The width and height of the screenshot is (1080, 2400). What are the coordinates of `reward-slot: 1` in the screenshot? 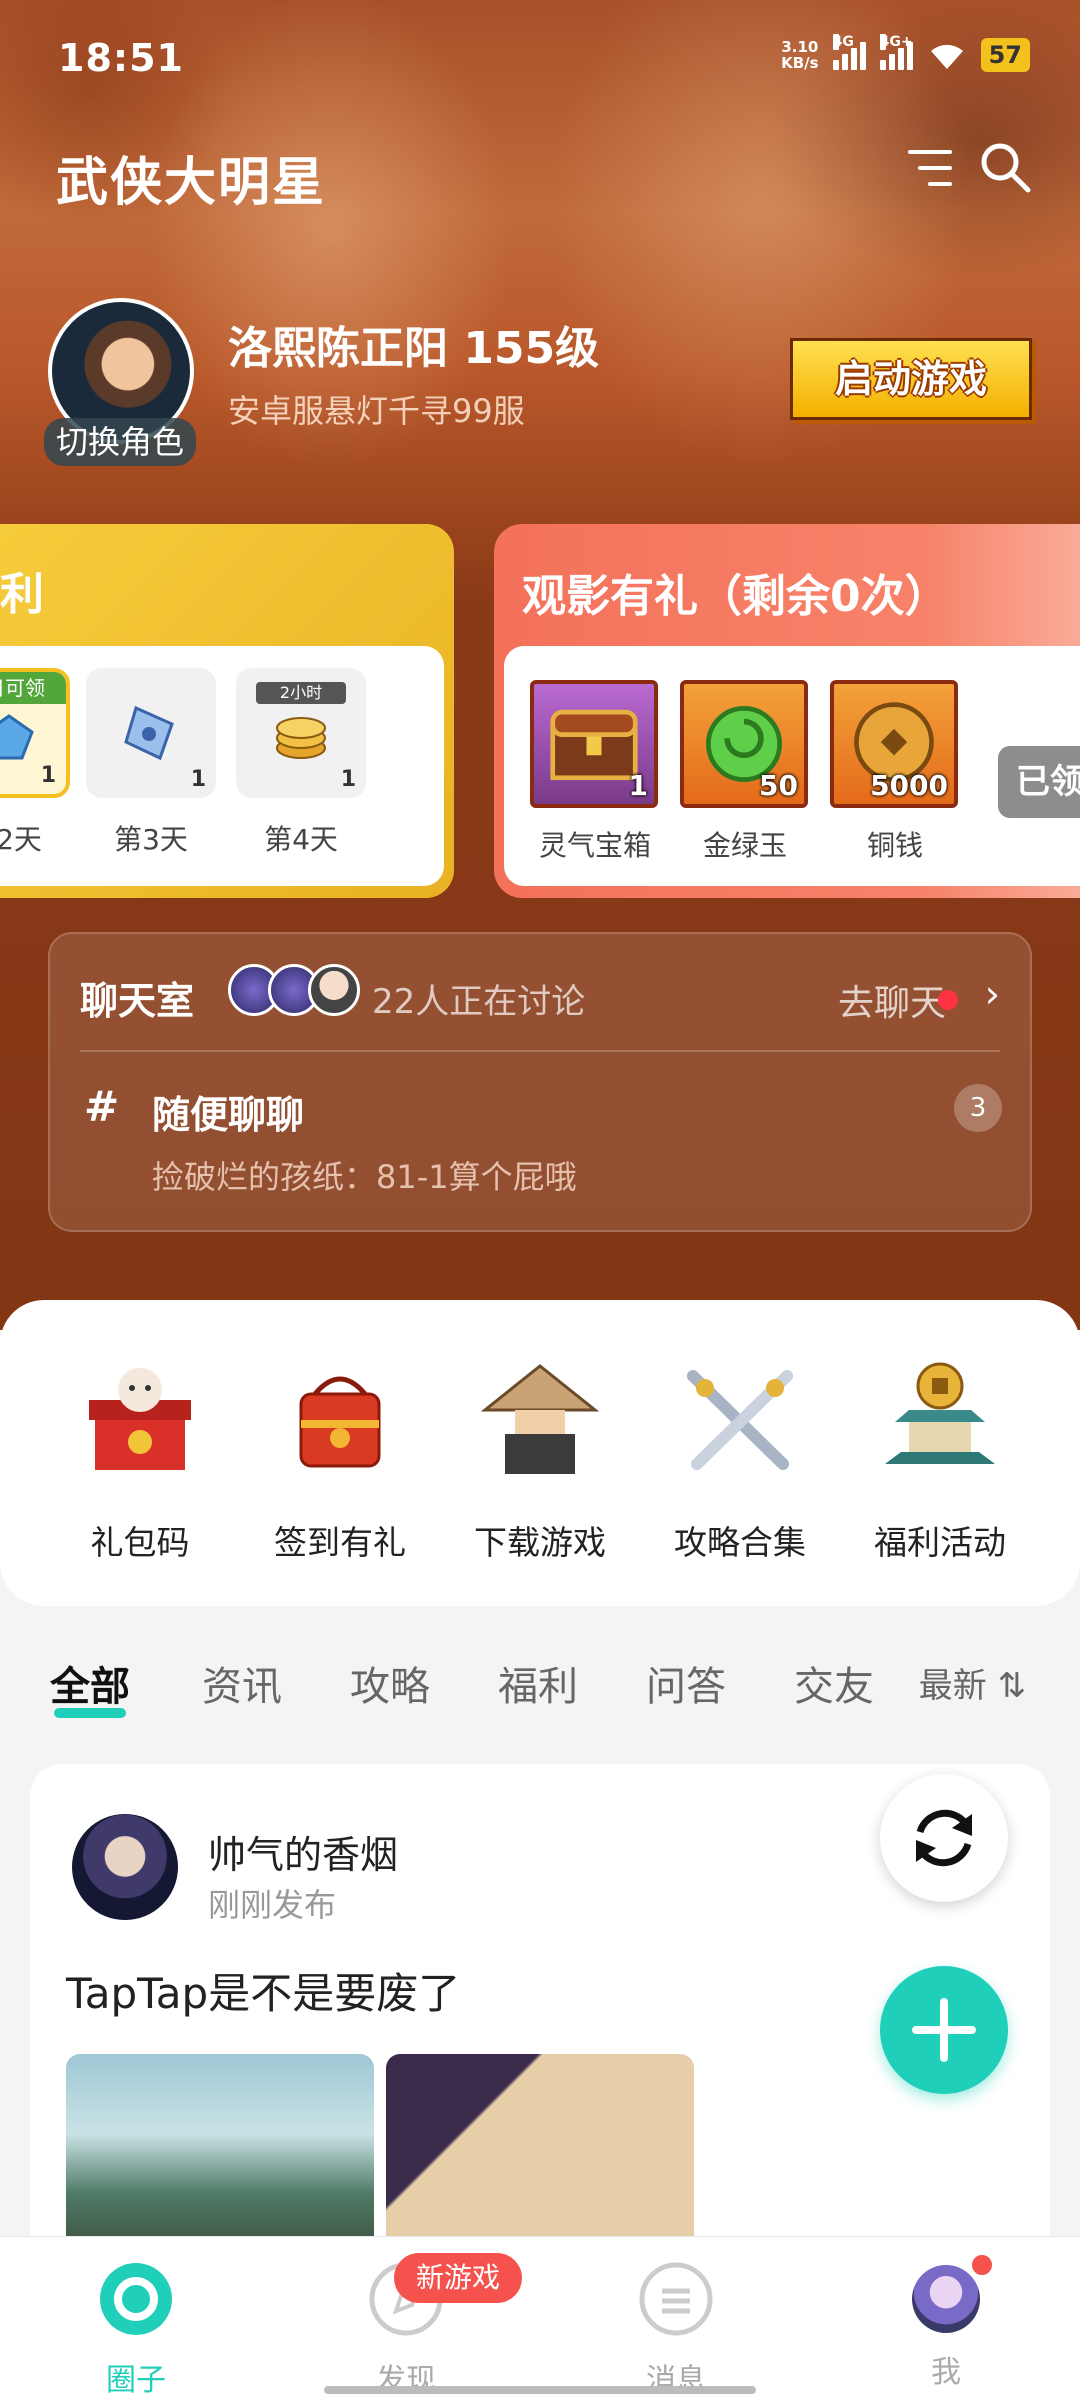 It's located at (151, 733).